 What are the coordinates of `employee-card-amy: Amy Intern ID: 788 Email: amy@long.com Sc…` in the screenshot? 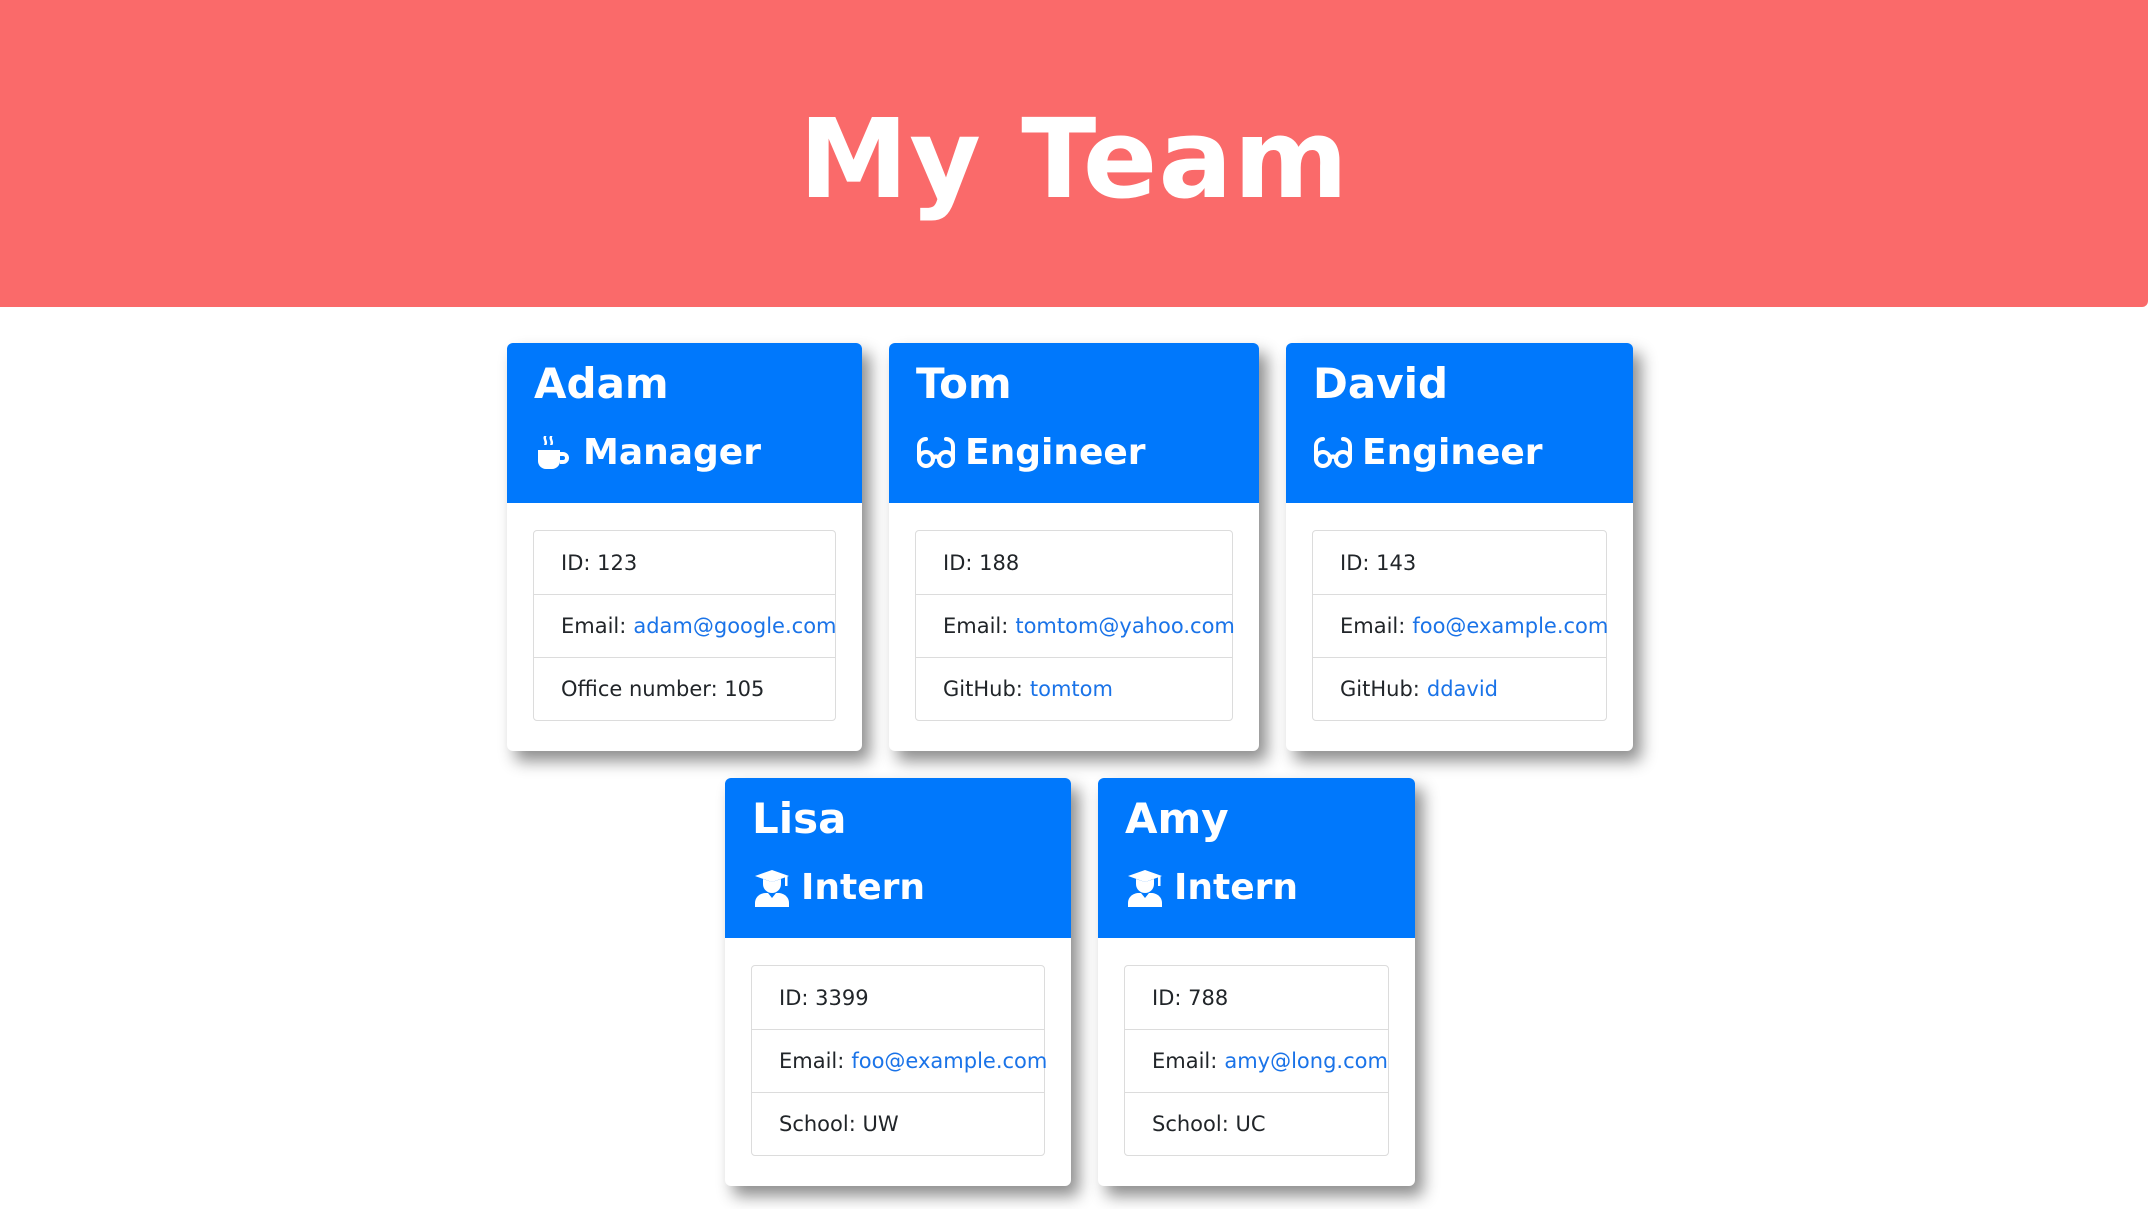 It's located at (1256, 982).